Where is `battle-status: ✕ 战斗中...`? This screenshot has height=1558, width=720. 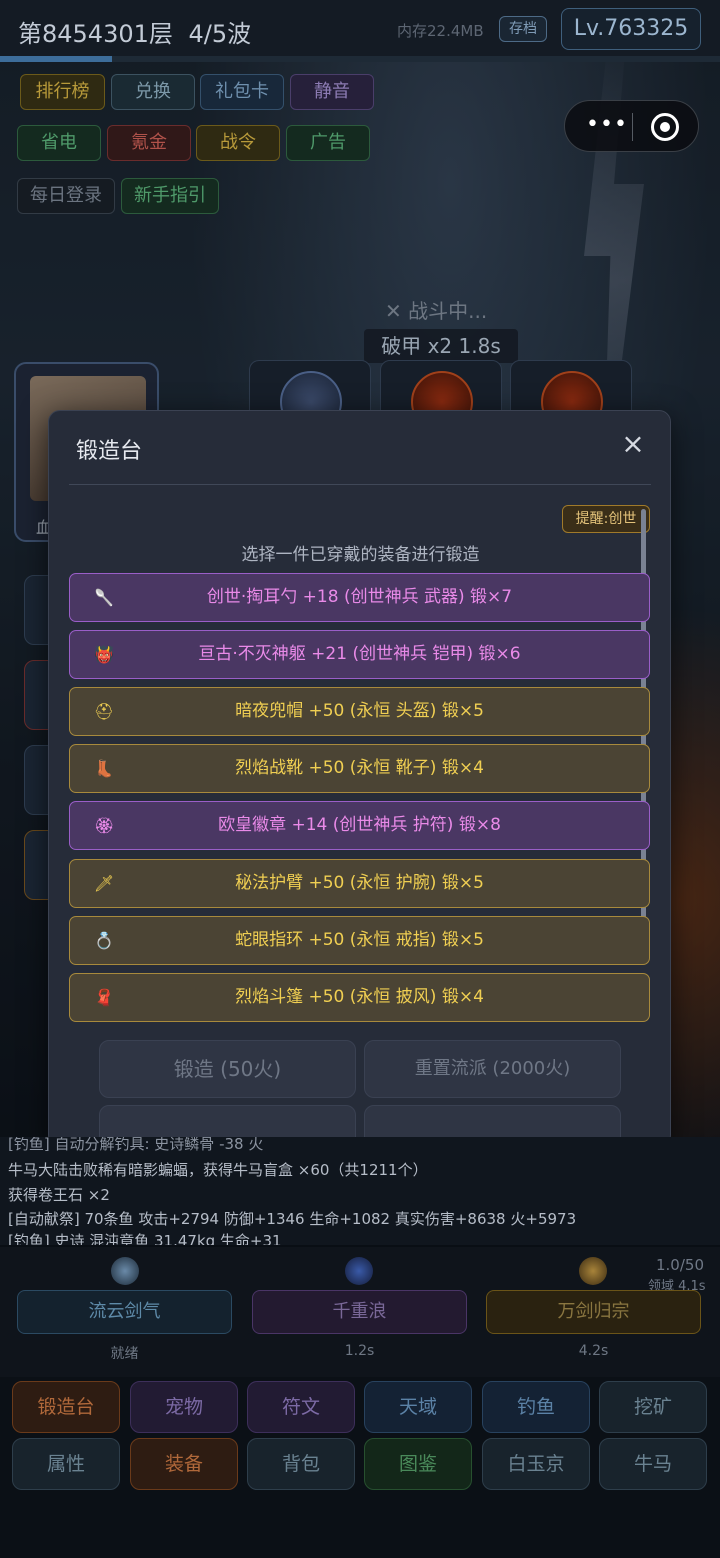 battle-status: ✕ 战斗中... is located at coordinates (436, 311).